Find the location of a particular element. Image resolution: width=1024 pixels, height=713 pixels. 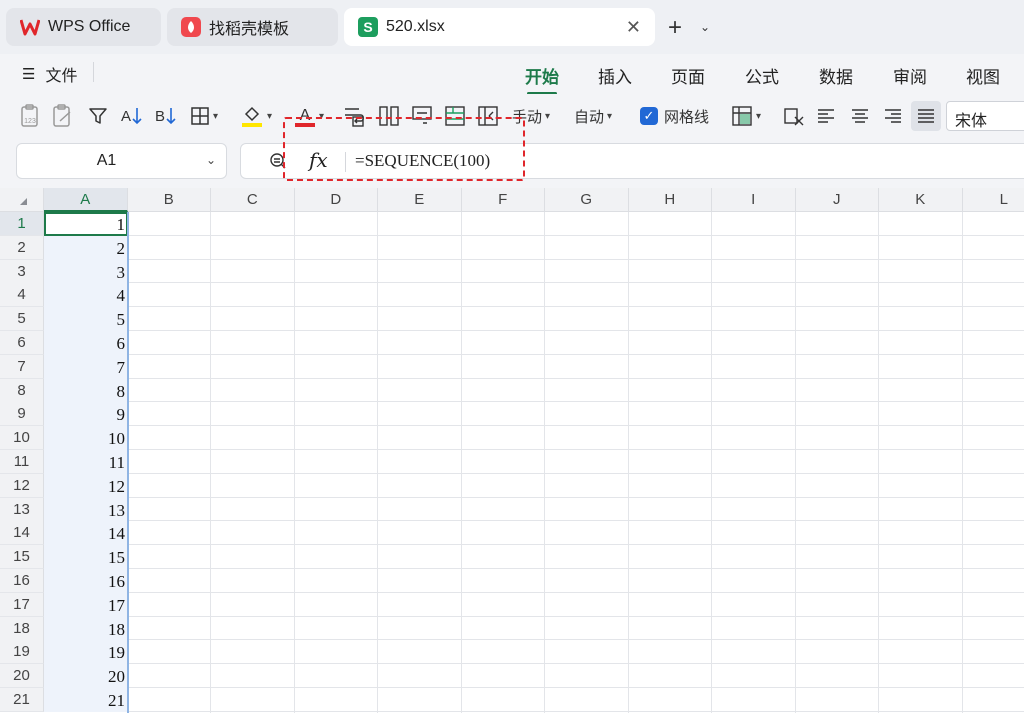

tab-view: 视图 is located at coordinates (983, 75).